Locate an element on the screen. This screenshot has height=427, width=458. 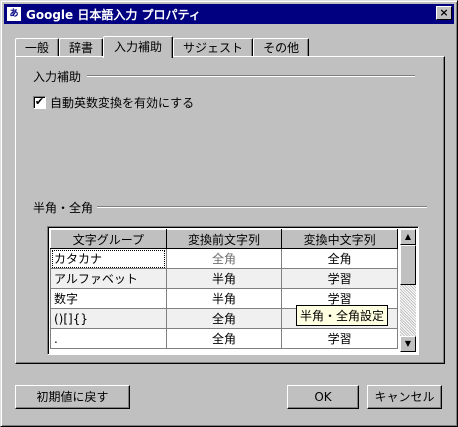
title-bar: あ Google 日本語入力 プロパティ × is located at coordinates (229, 14).